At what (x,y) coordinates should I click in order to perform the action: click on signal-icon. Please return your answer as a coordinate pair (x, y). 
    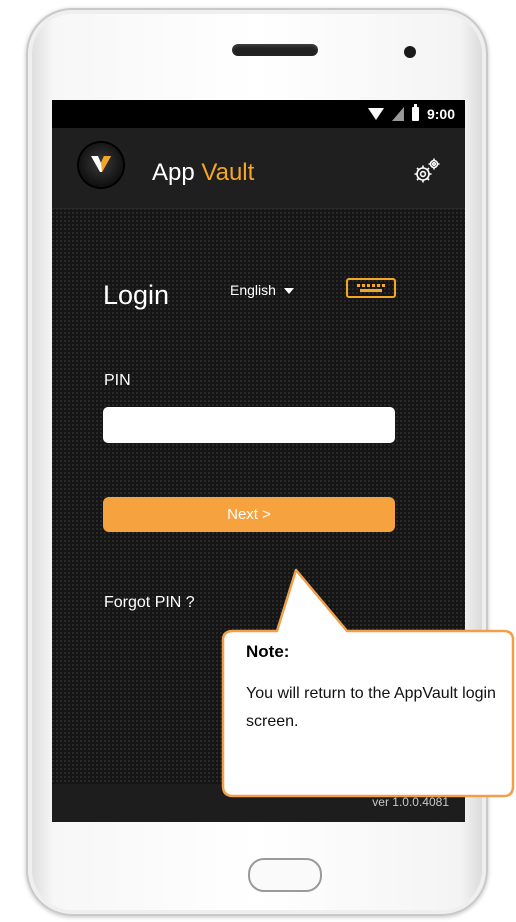
    Looking at the image, I should click on (398, 114).